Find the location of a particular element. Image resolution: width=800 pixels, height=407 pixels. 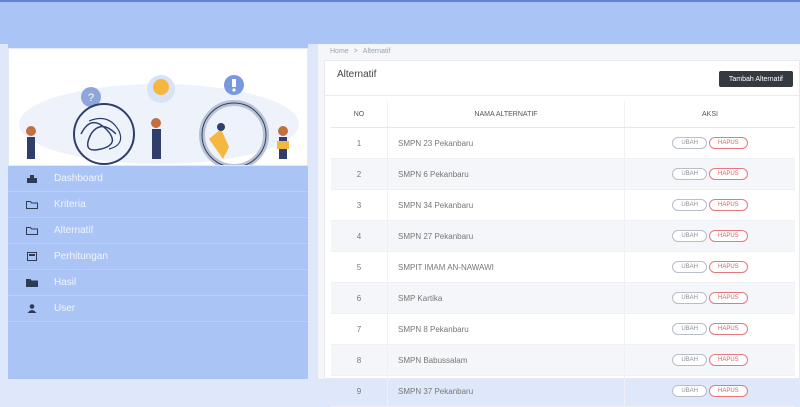

breadcrumb-home: Home is located at coordinates (339, 51).